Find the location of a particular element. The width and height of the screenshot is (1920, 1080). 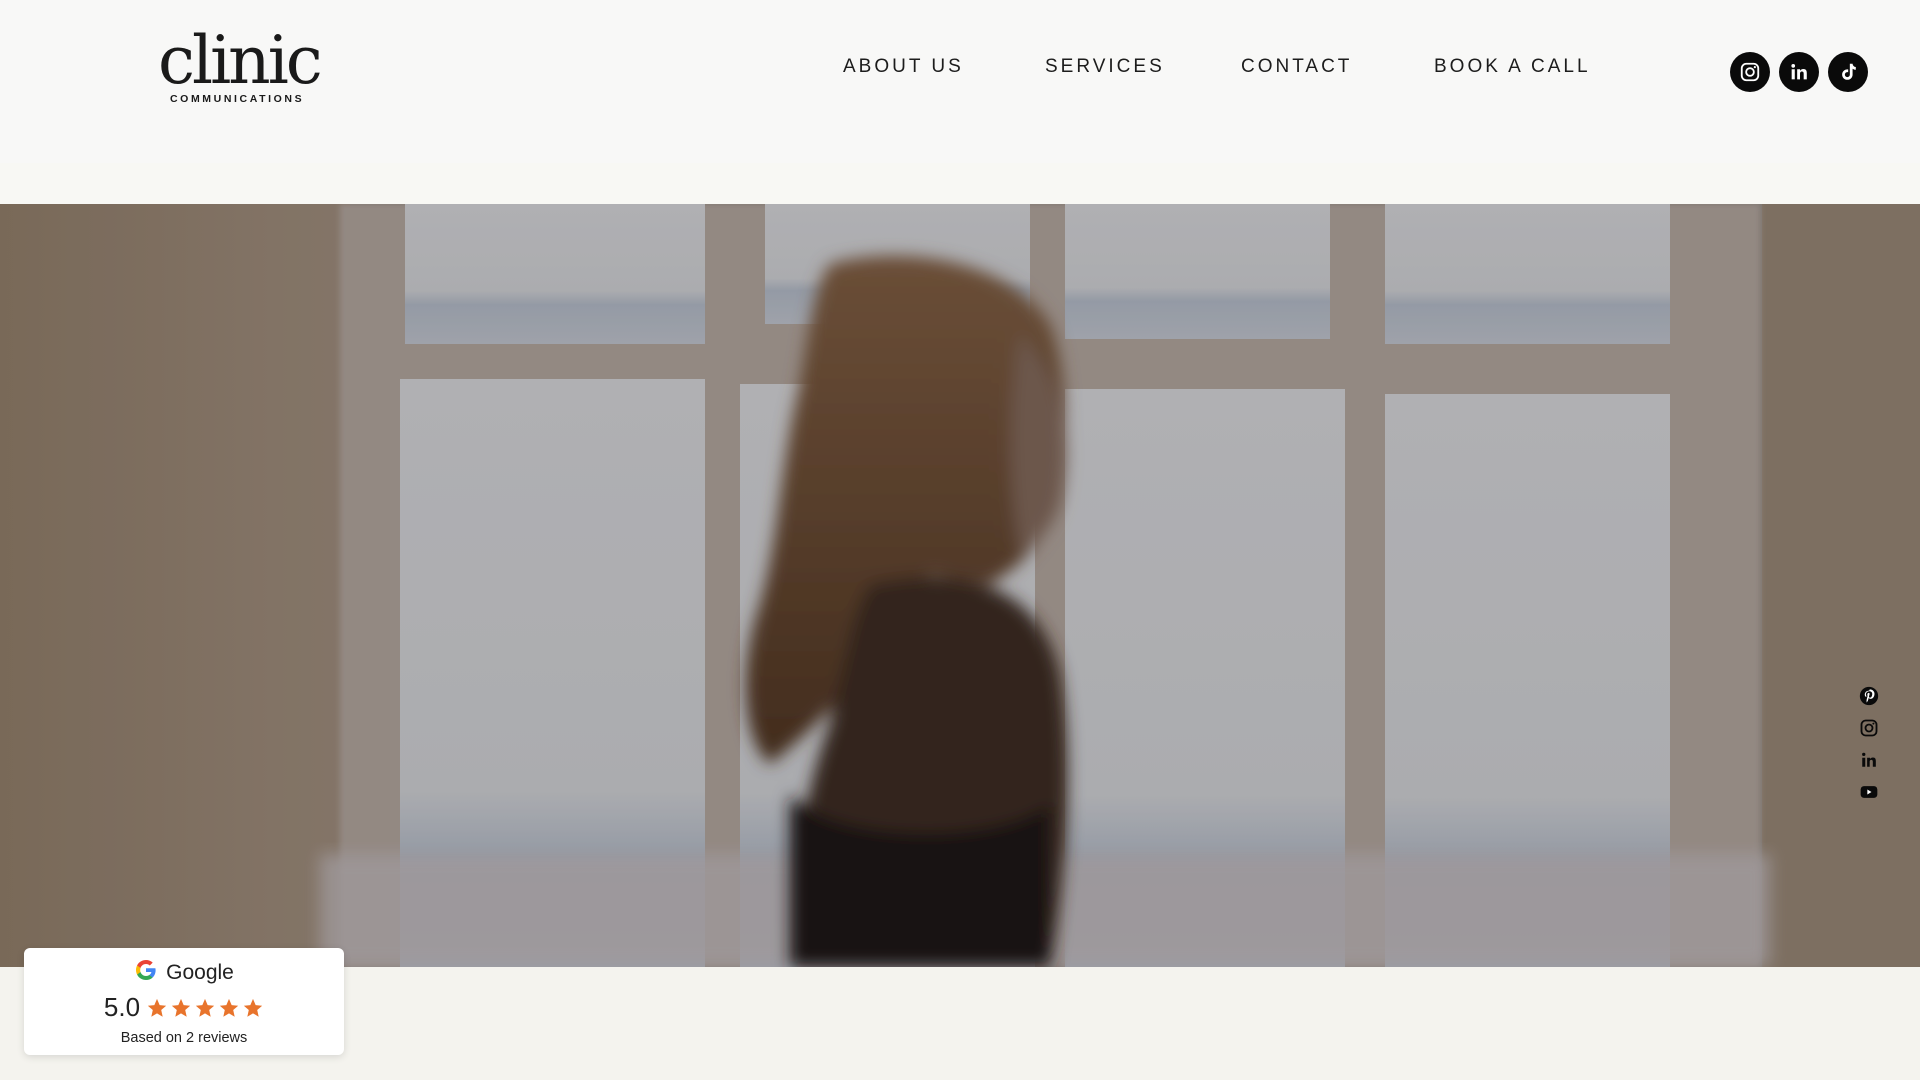

logo-wordmark: clinic is located at coordinates (240, 60).